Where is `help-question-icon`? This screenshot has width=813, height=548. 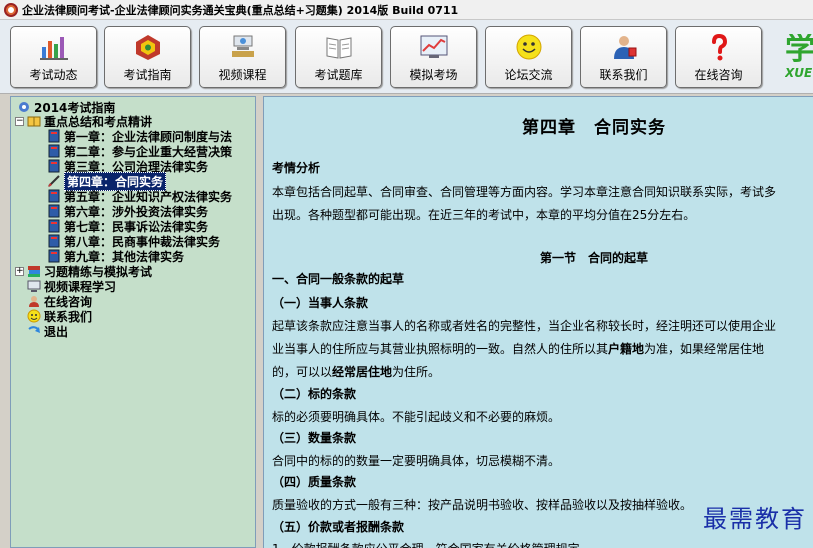
help-question-icon is located at coordinates (719, 47).